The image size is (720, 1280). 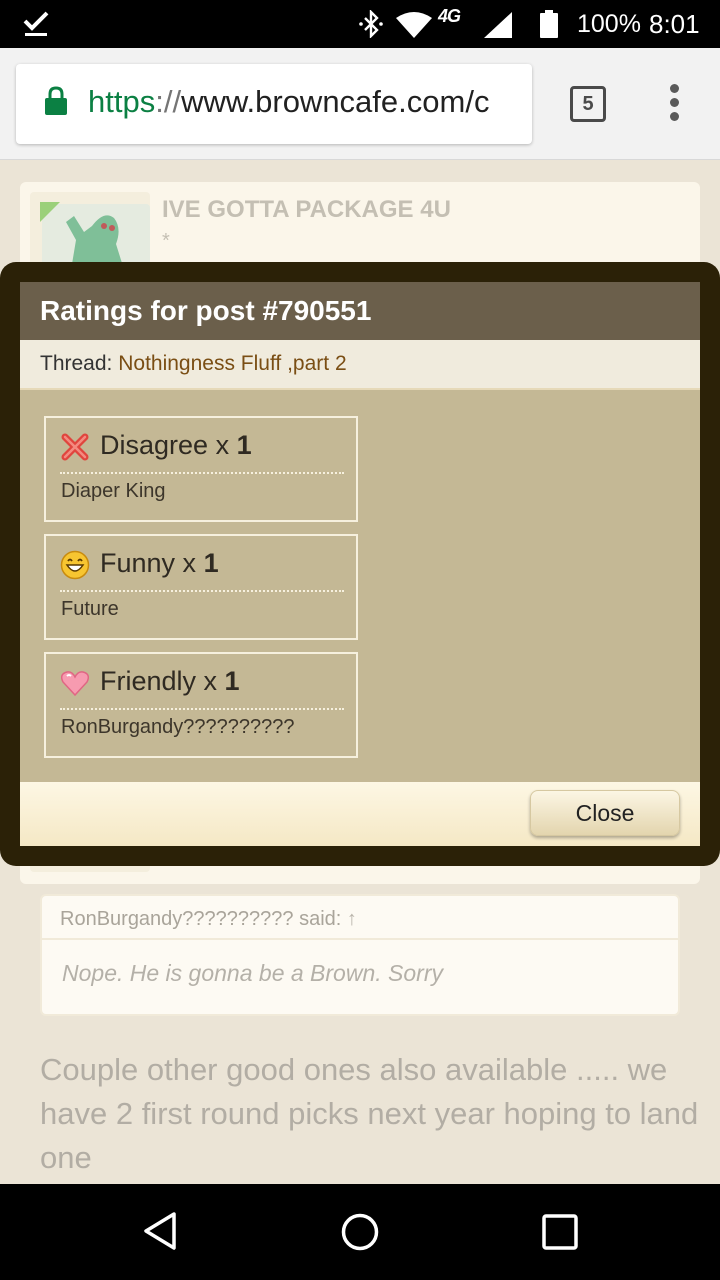 I want to click on overflow-menu-icon, so click(x=674, y=104).